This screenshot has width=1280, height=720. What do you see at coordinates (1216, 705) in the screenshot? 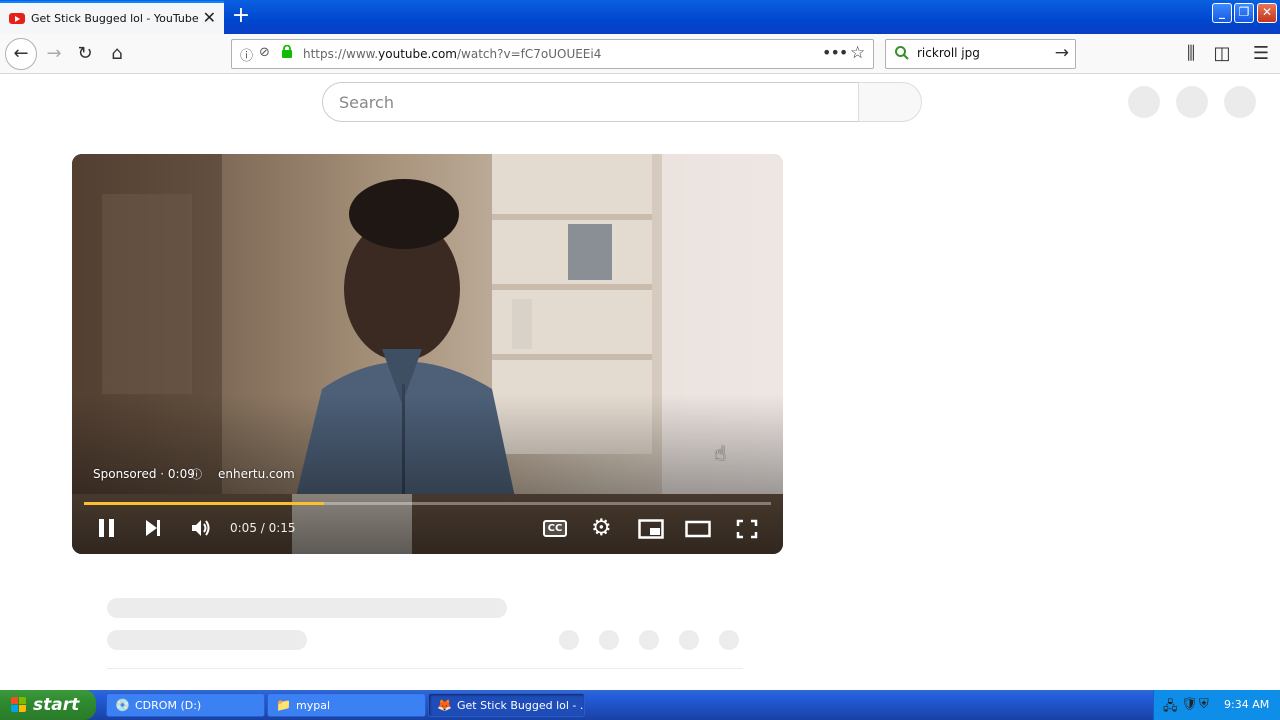
I see `system-tray: 🖧 🛡 ⛨ 9:34 AM` at bounding box center [1216, 705].